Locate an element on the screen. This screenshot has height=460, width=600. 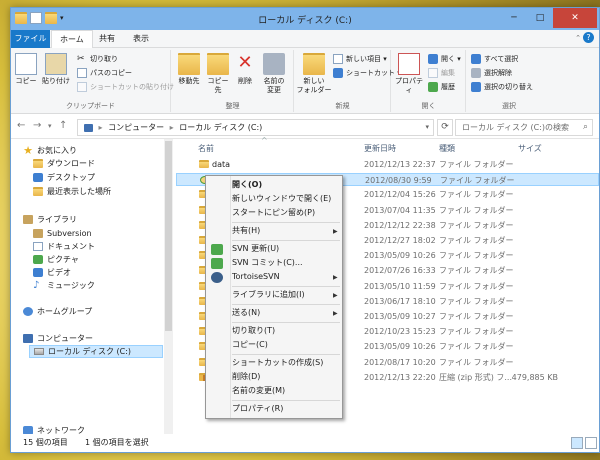
column-header-name: 名前 is located at coordinates (206, 149).